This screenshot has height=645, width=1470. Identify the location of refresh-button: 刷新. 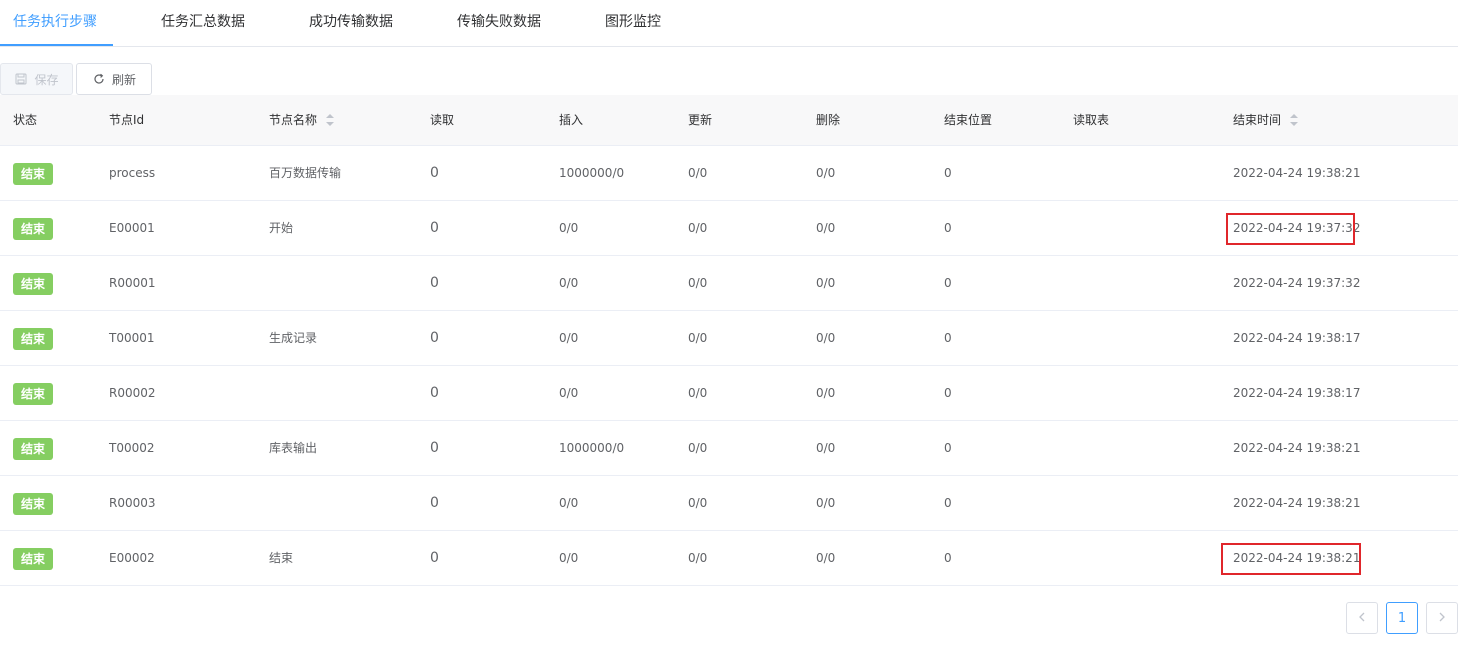
(114, 79).